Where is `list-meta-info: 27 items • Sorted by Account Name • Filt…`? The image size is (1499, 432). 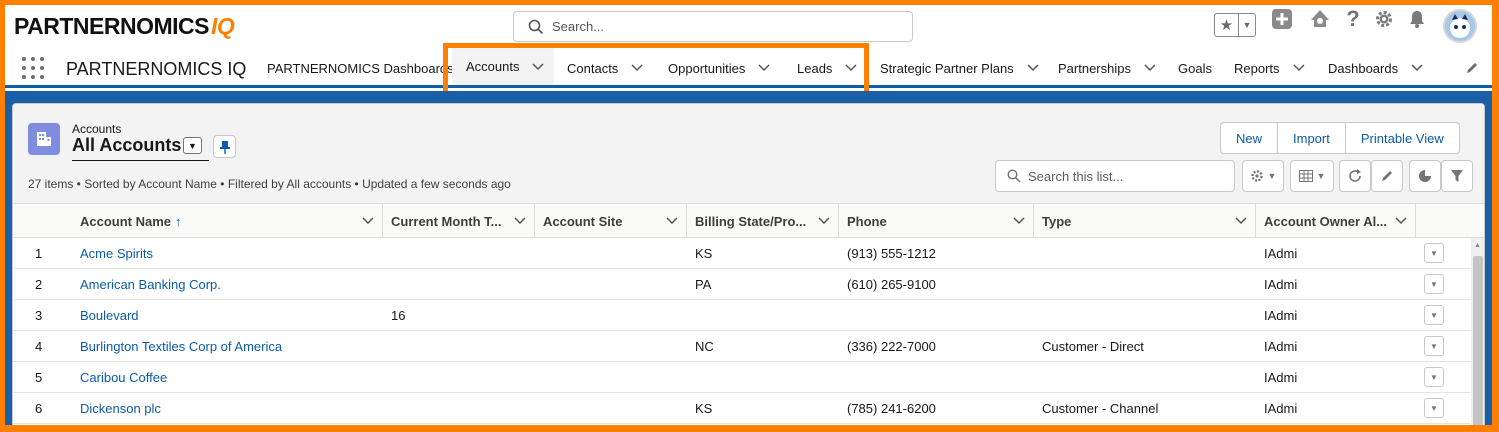 list-meta-info: 27 items • Sorted by Account Name • Filt… is located at coordinates (269, 184).